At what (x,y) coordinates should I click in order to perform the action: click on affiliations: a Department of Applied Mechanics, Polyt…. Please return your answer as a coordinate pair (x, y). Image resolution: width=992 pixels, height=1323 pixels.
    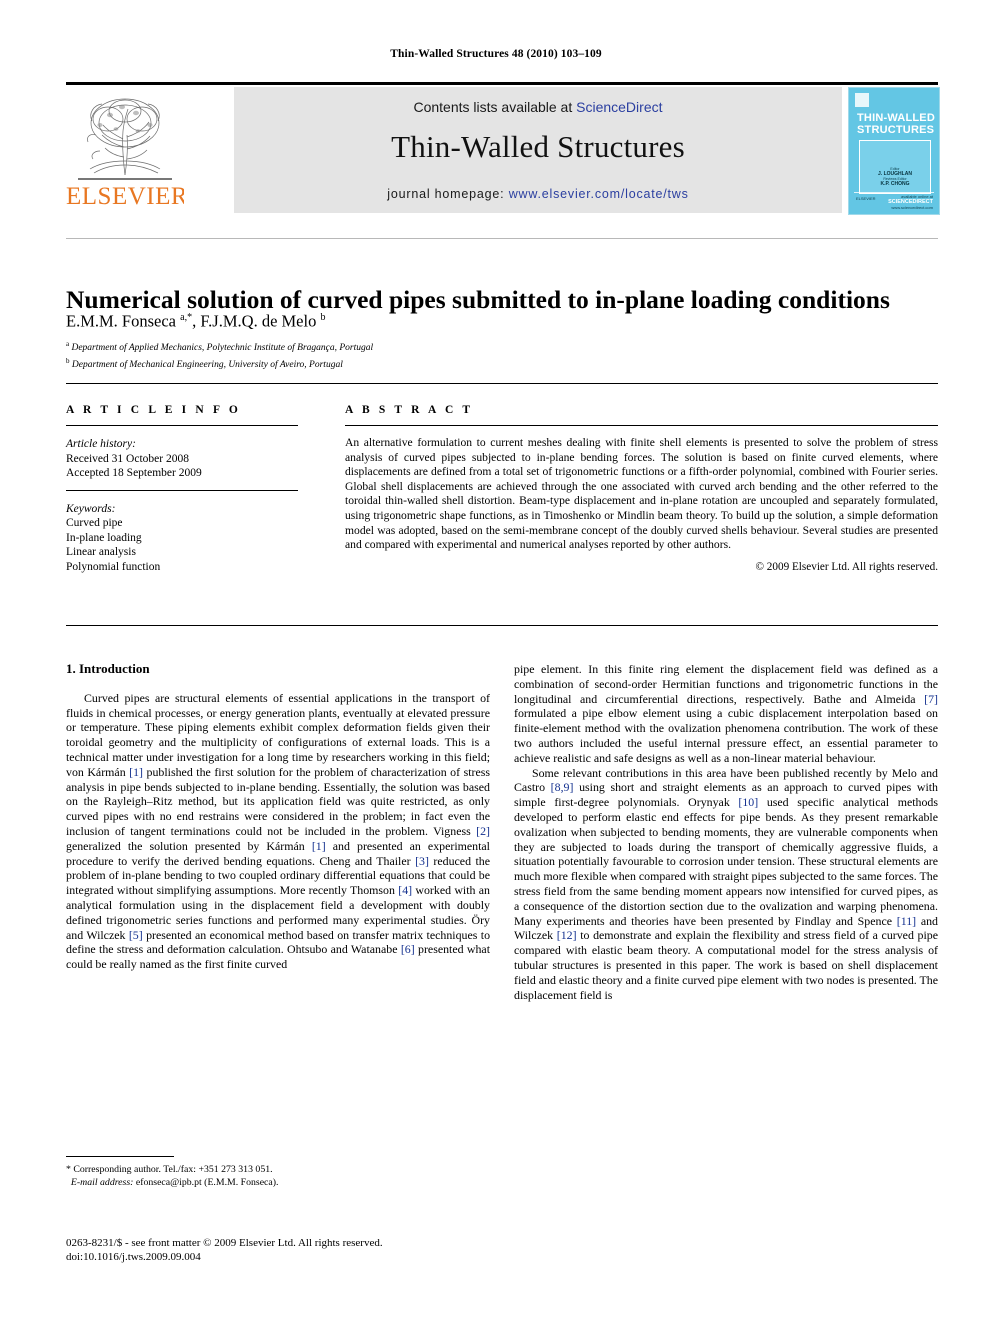
    Looking at the image, I should click on (502, 355).